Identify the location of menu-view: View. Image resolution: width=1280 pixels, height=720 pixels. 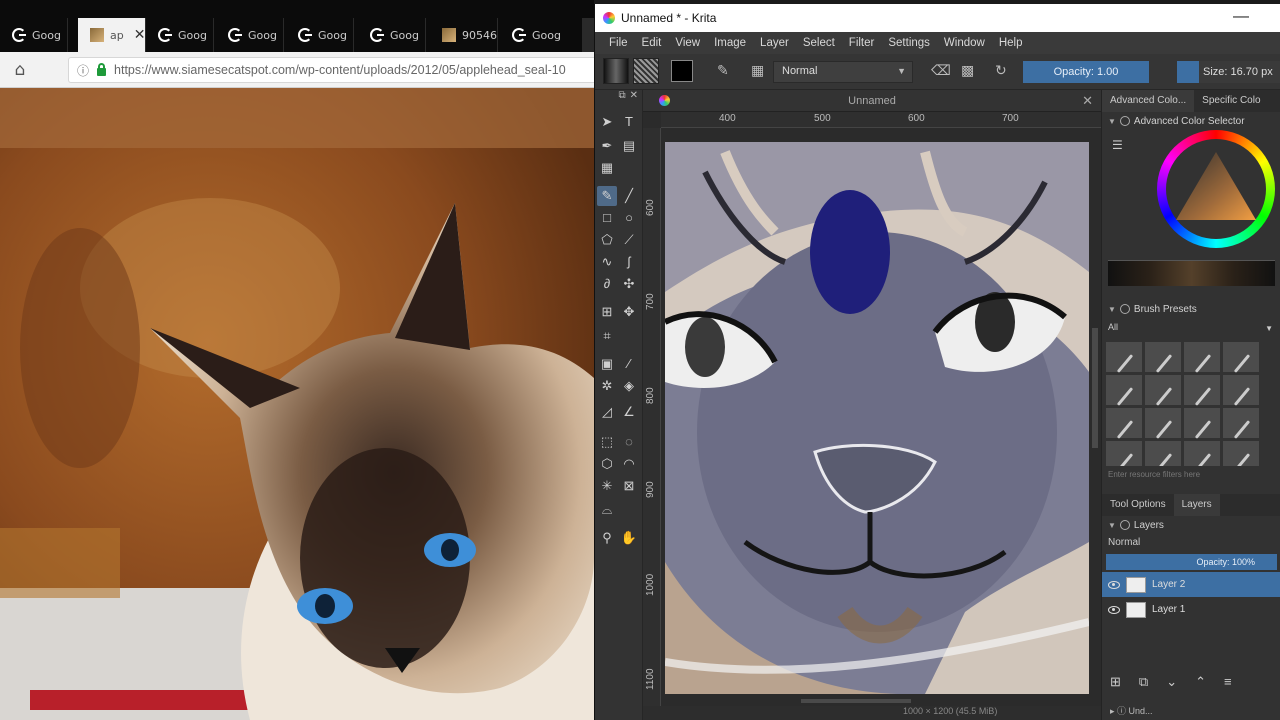
(688, 43).